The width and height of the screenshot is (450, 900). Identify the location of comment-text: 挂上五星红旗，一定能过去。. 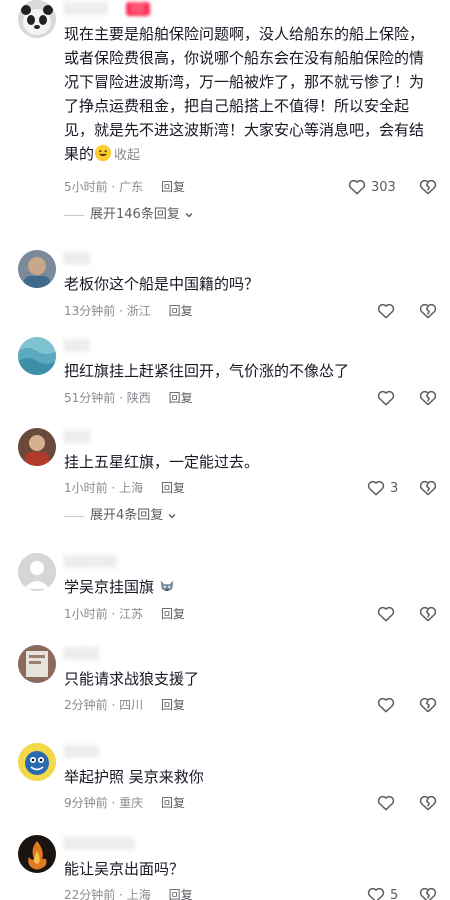
(162, 462).